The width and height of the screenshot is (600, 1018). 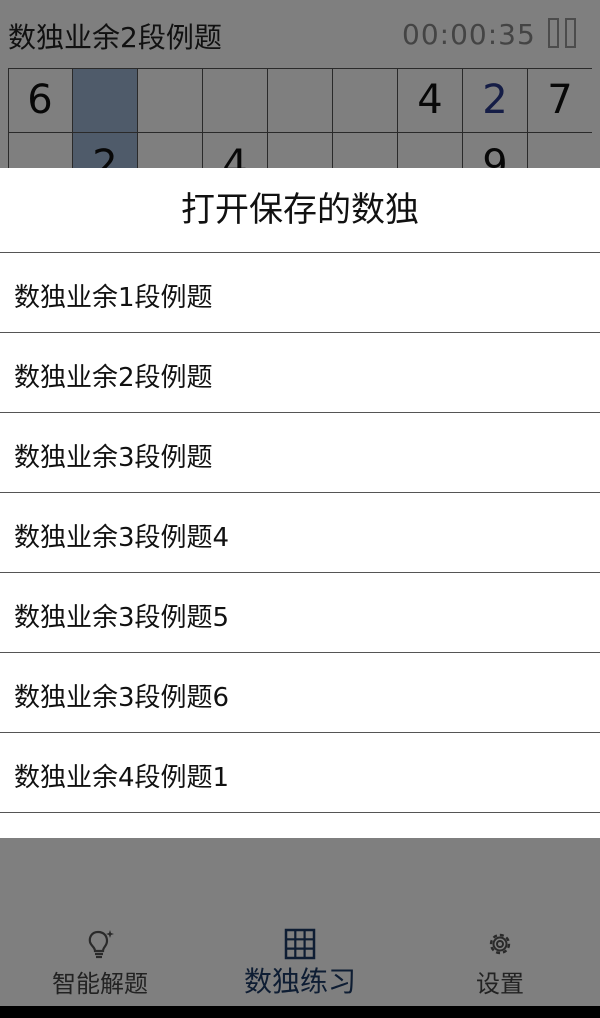 What do you see at coordinates (300, 612) in the screenshot?
I see `list-item: 数独业余3段例题5` at bounding box center [300, 612].